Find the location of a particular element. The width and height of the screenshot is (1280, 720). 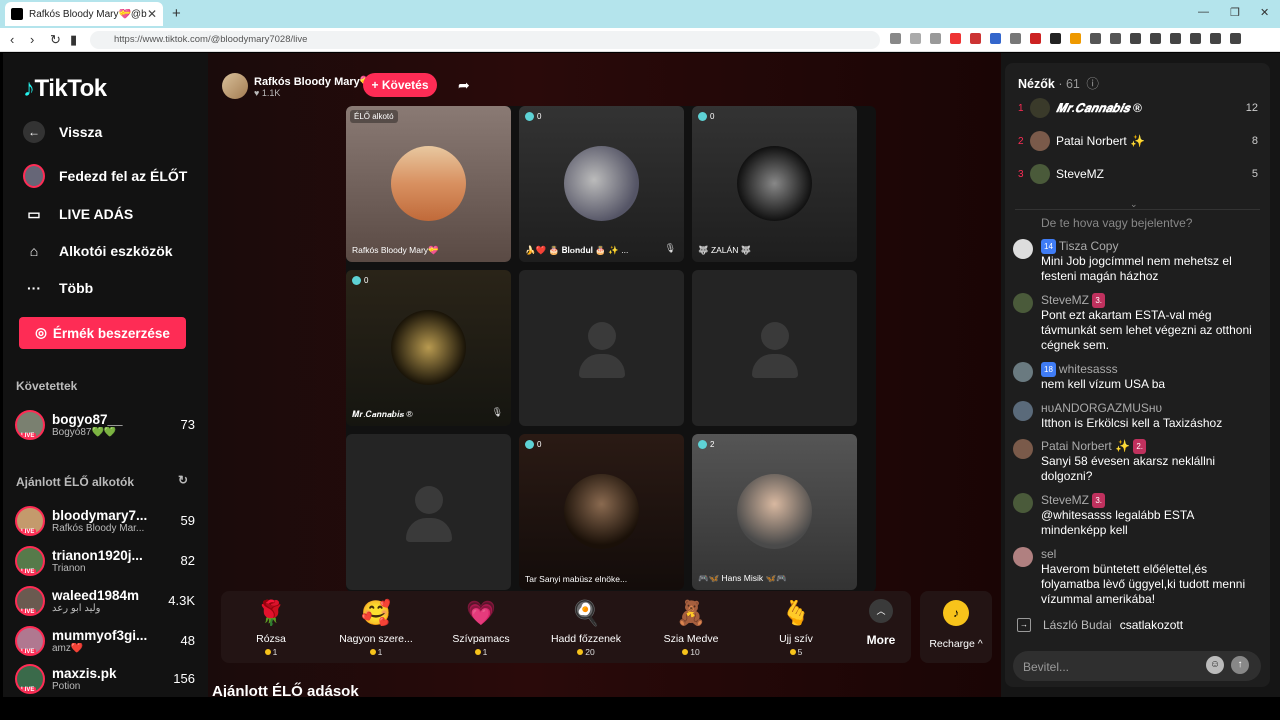

tiktok-logo: ♪TikTok is located at coordinates (65, 89).